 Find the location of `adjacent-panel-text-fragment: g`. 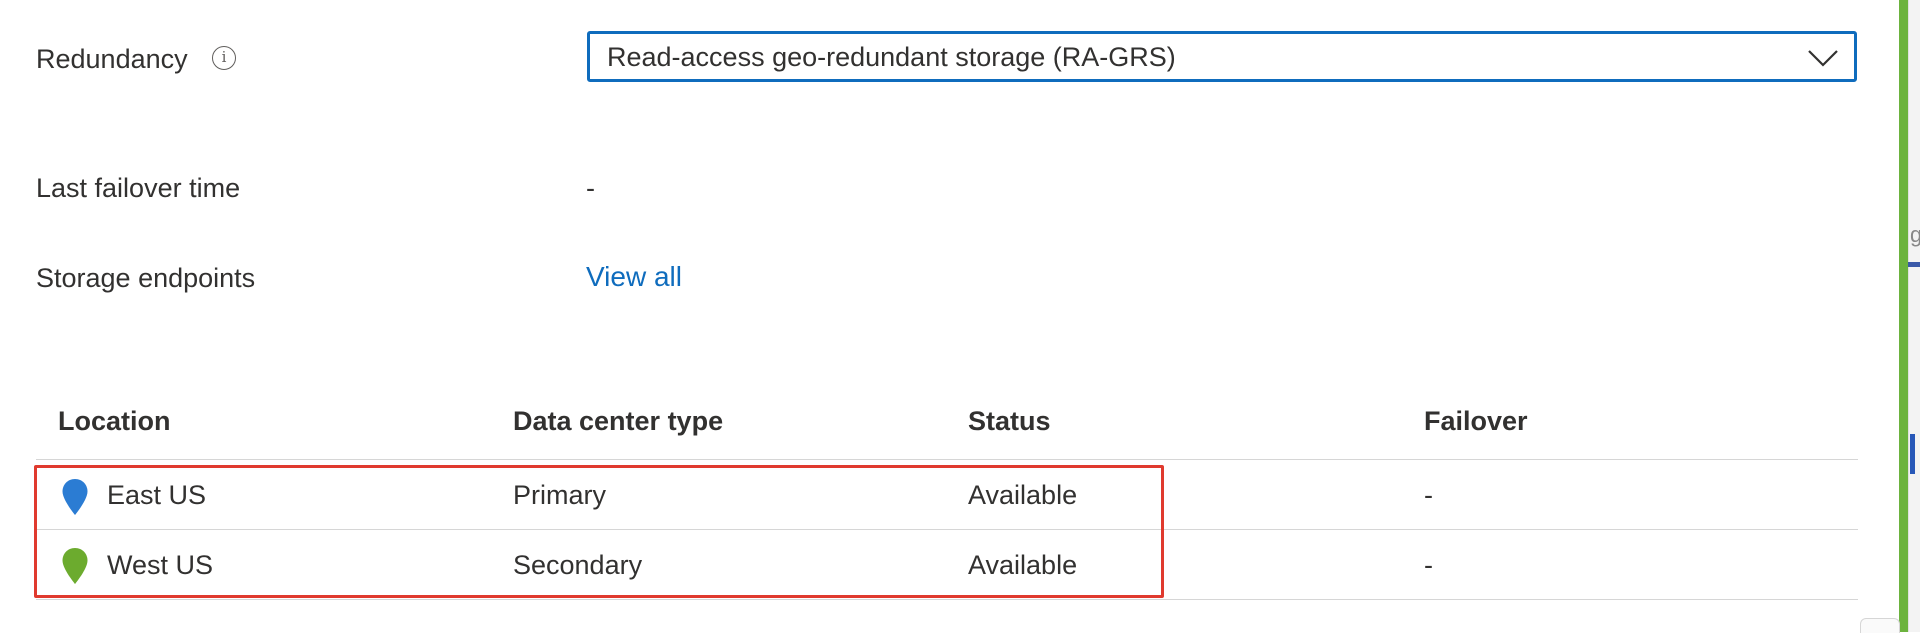

adjacent-panel-text-fragment: g is located at coordinates (1915, 234).